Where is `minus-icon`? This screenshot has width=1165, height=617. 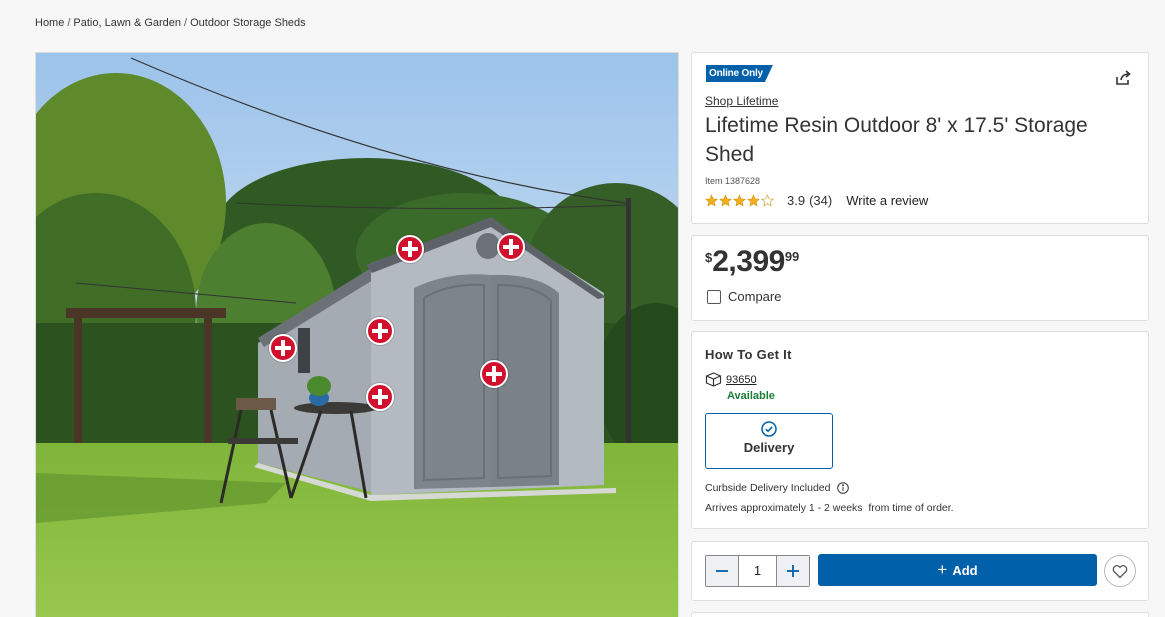 minus-icon is located at coordinates (722, 571).